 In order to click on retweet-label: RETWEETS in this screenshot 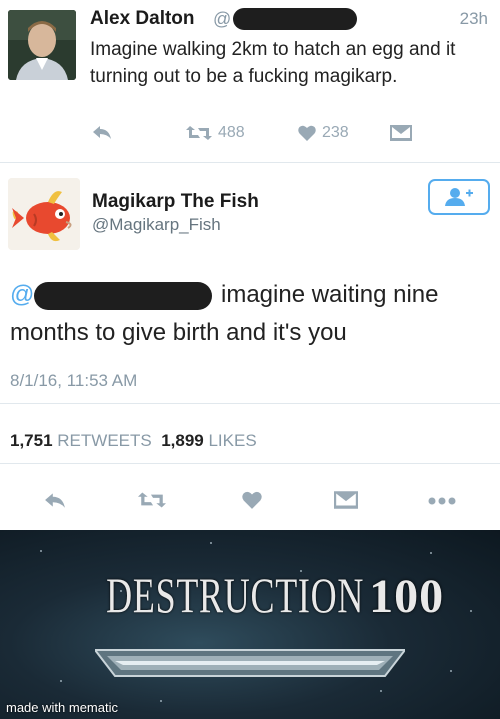, I will do `click(104, 440)`.